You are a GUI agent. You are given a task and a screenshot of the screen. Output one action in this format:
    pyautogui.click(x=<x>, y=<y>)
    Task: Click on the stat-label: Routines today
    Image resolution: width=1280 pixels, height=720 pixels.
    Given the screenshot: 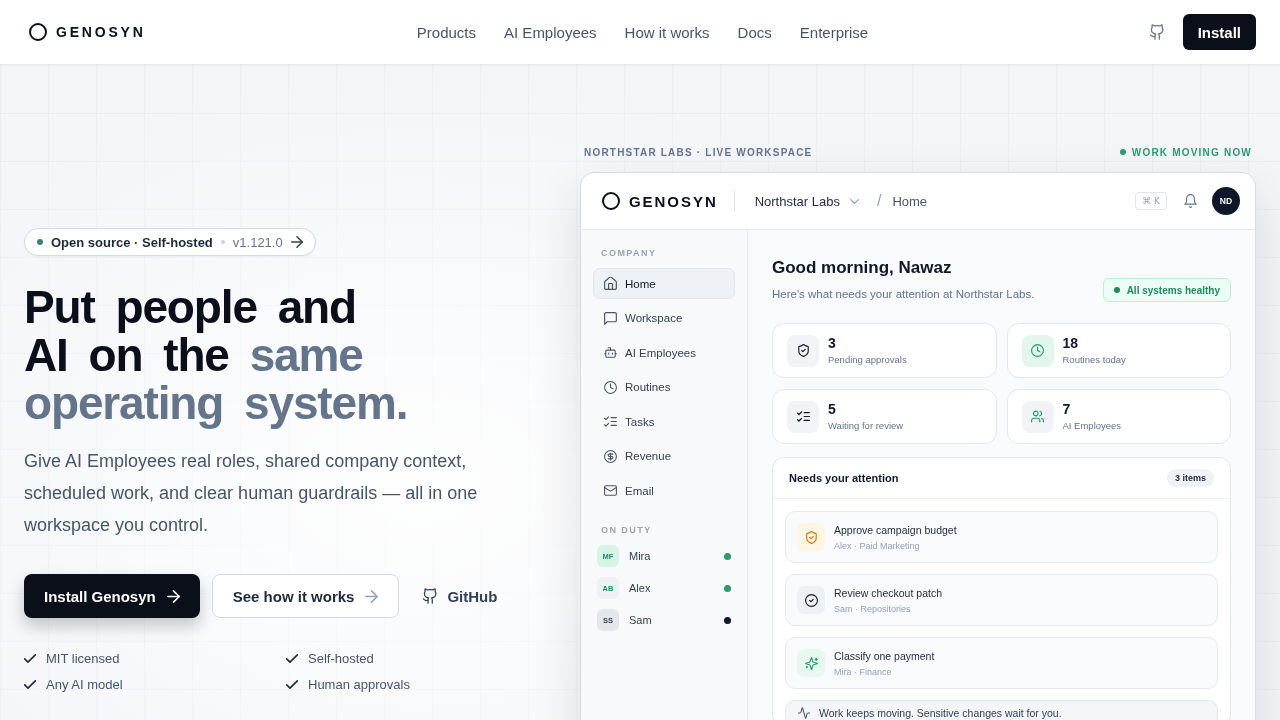 What is the action you would take?
    pyautogui.click(x=1094, y=359)
    